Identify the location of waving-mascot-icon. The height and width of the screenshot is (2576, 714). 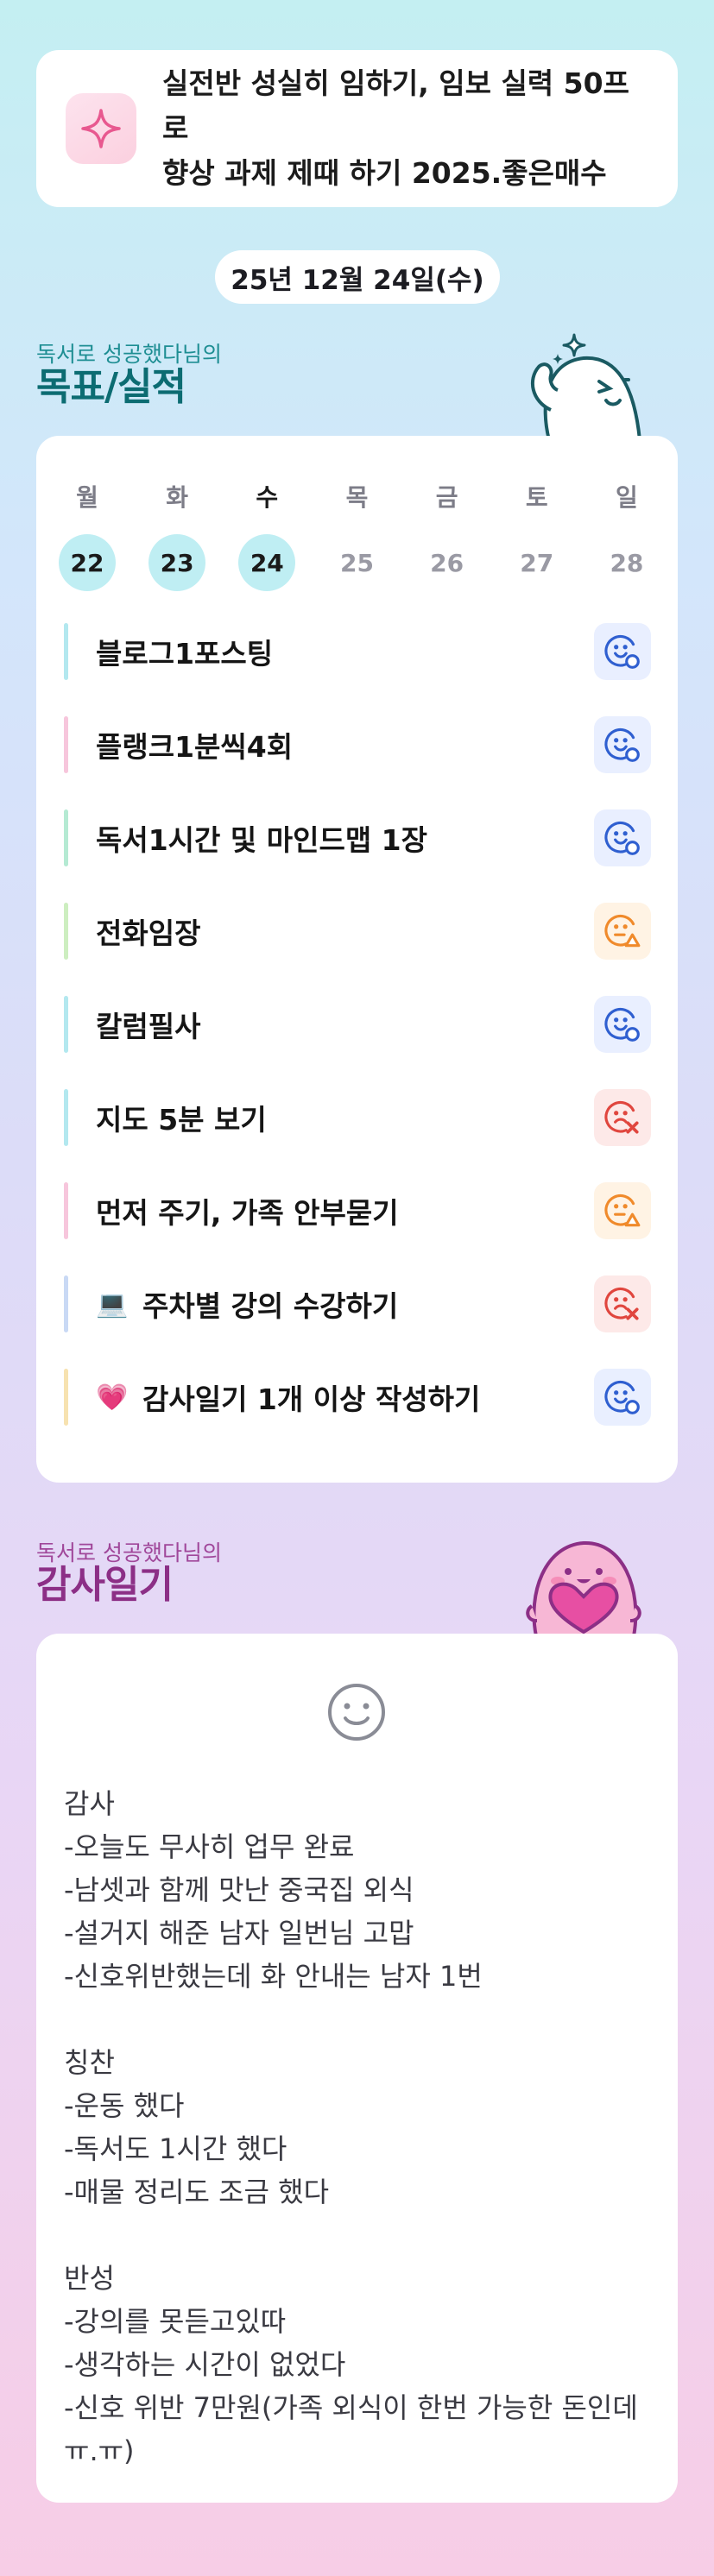
(586, 386).